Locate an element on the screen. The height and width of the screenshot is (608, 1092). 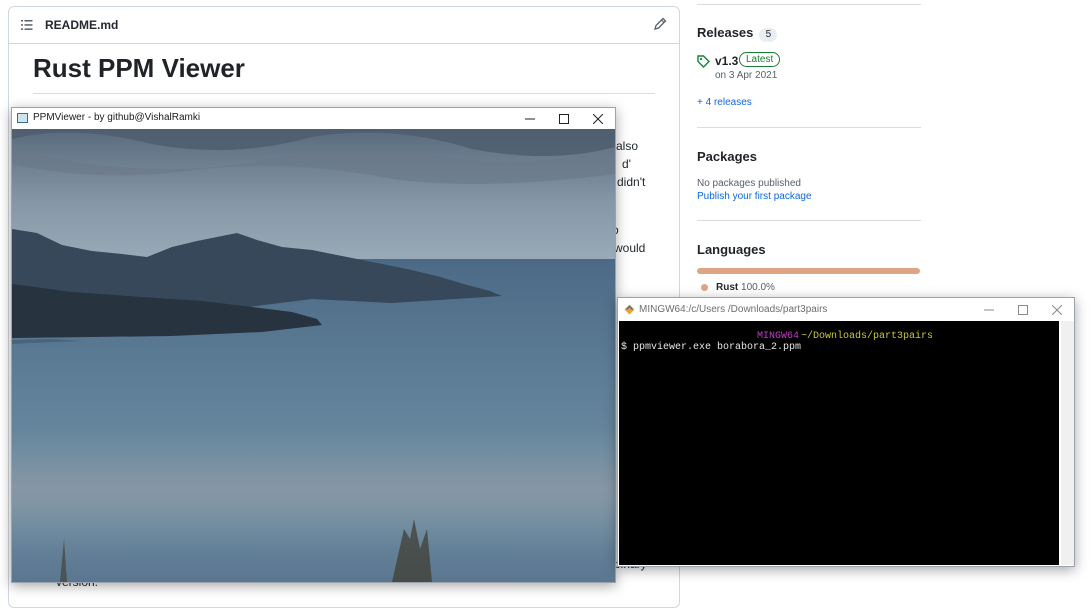
minimize-button is located at coordinates (530, 118).